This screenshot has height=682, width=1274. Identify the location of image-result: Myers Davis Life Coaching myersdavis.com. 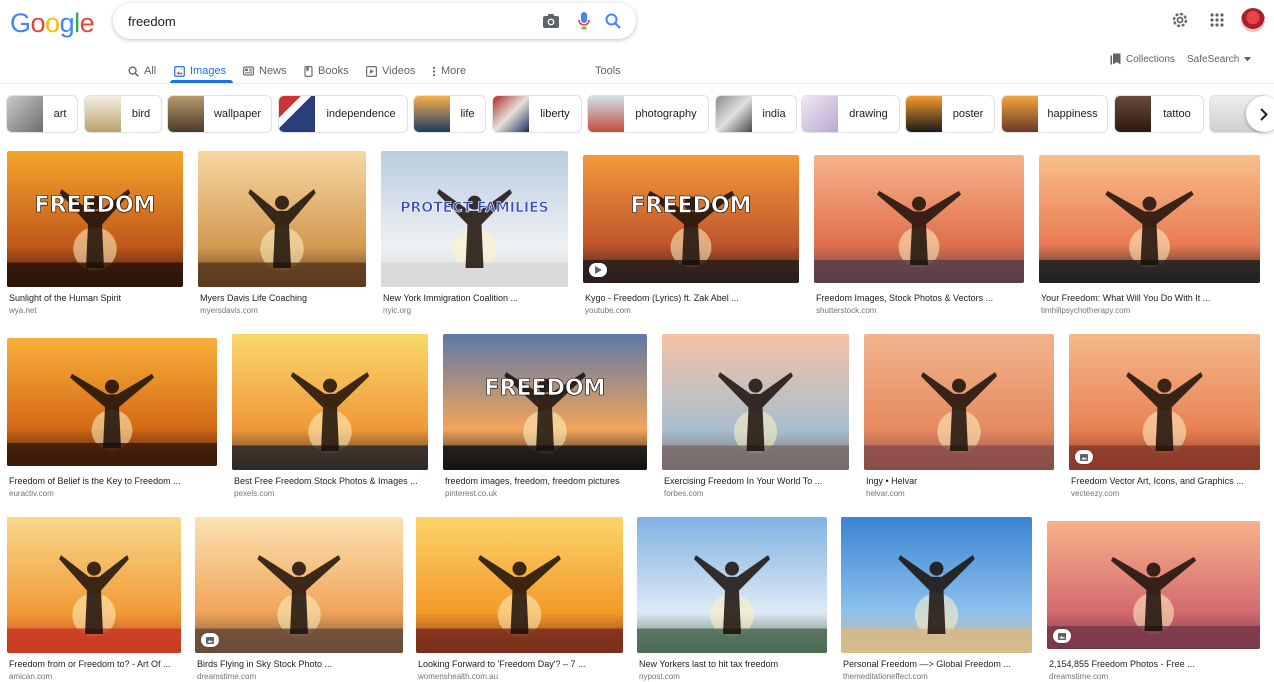
(282, 234).